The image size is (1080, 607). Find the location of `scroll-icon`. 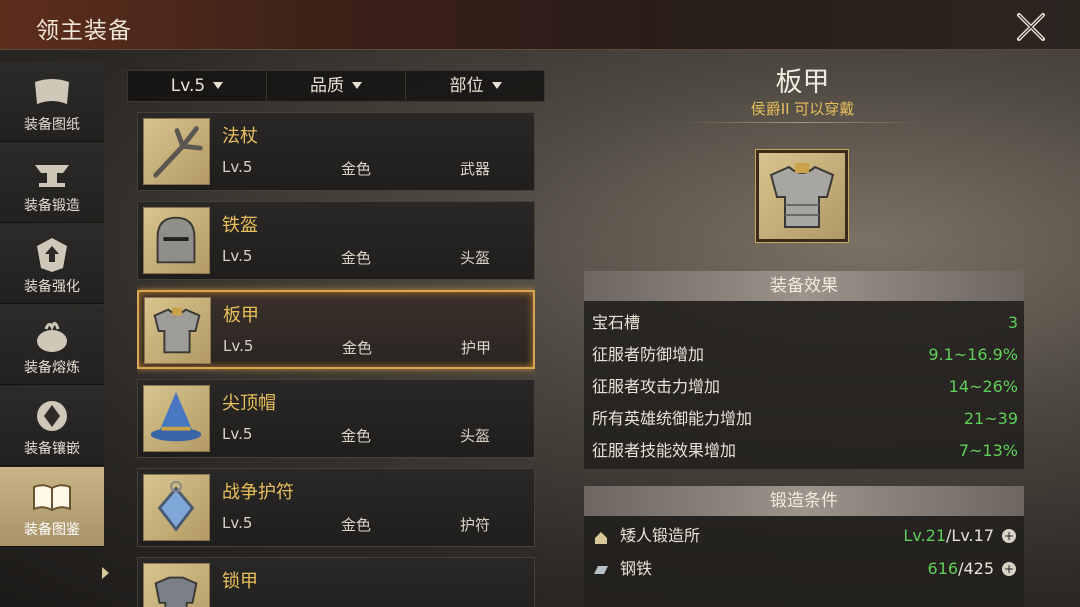

scroll-icon is located at coordinates (52, 91).